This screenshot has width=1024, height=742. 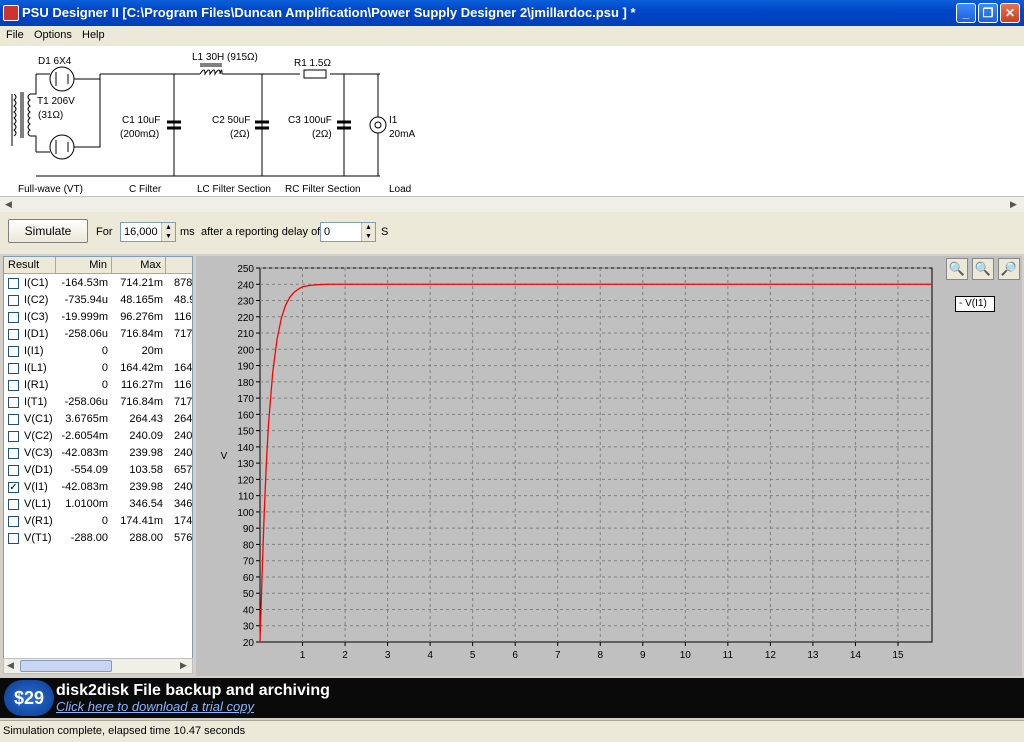 I want to click on table-row: V(C2) -2.6054m 240.09 240, so click(x=98, y=436).